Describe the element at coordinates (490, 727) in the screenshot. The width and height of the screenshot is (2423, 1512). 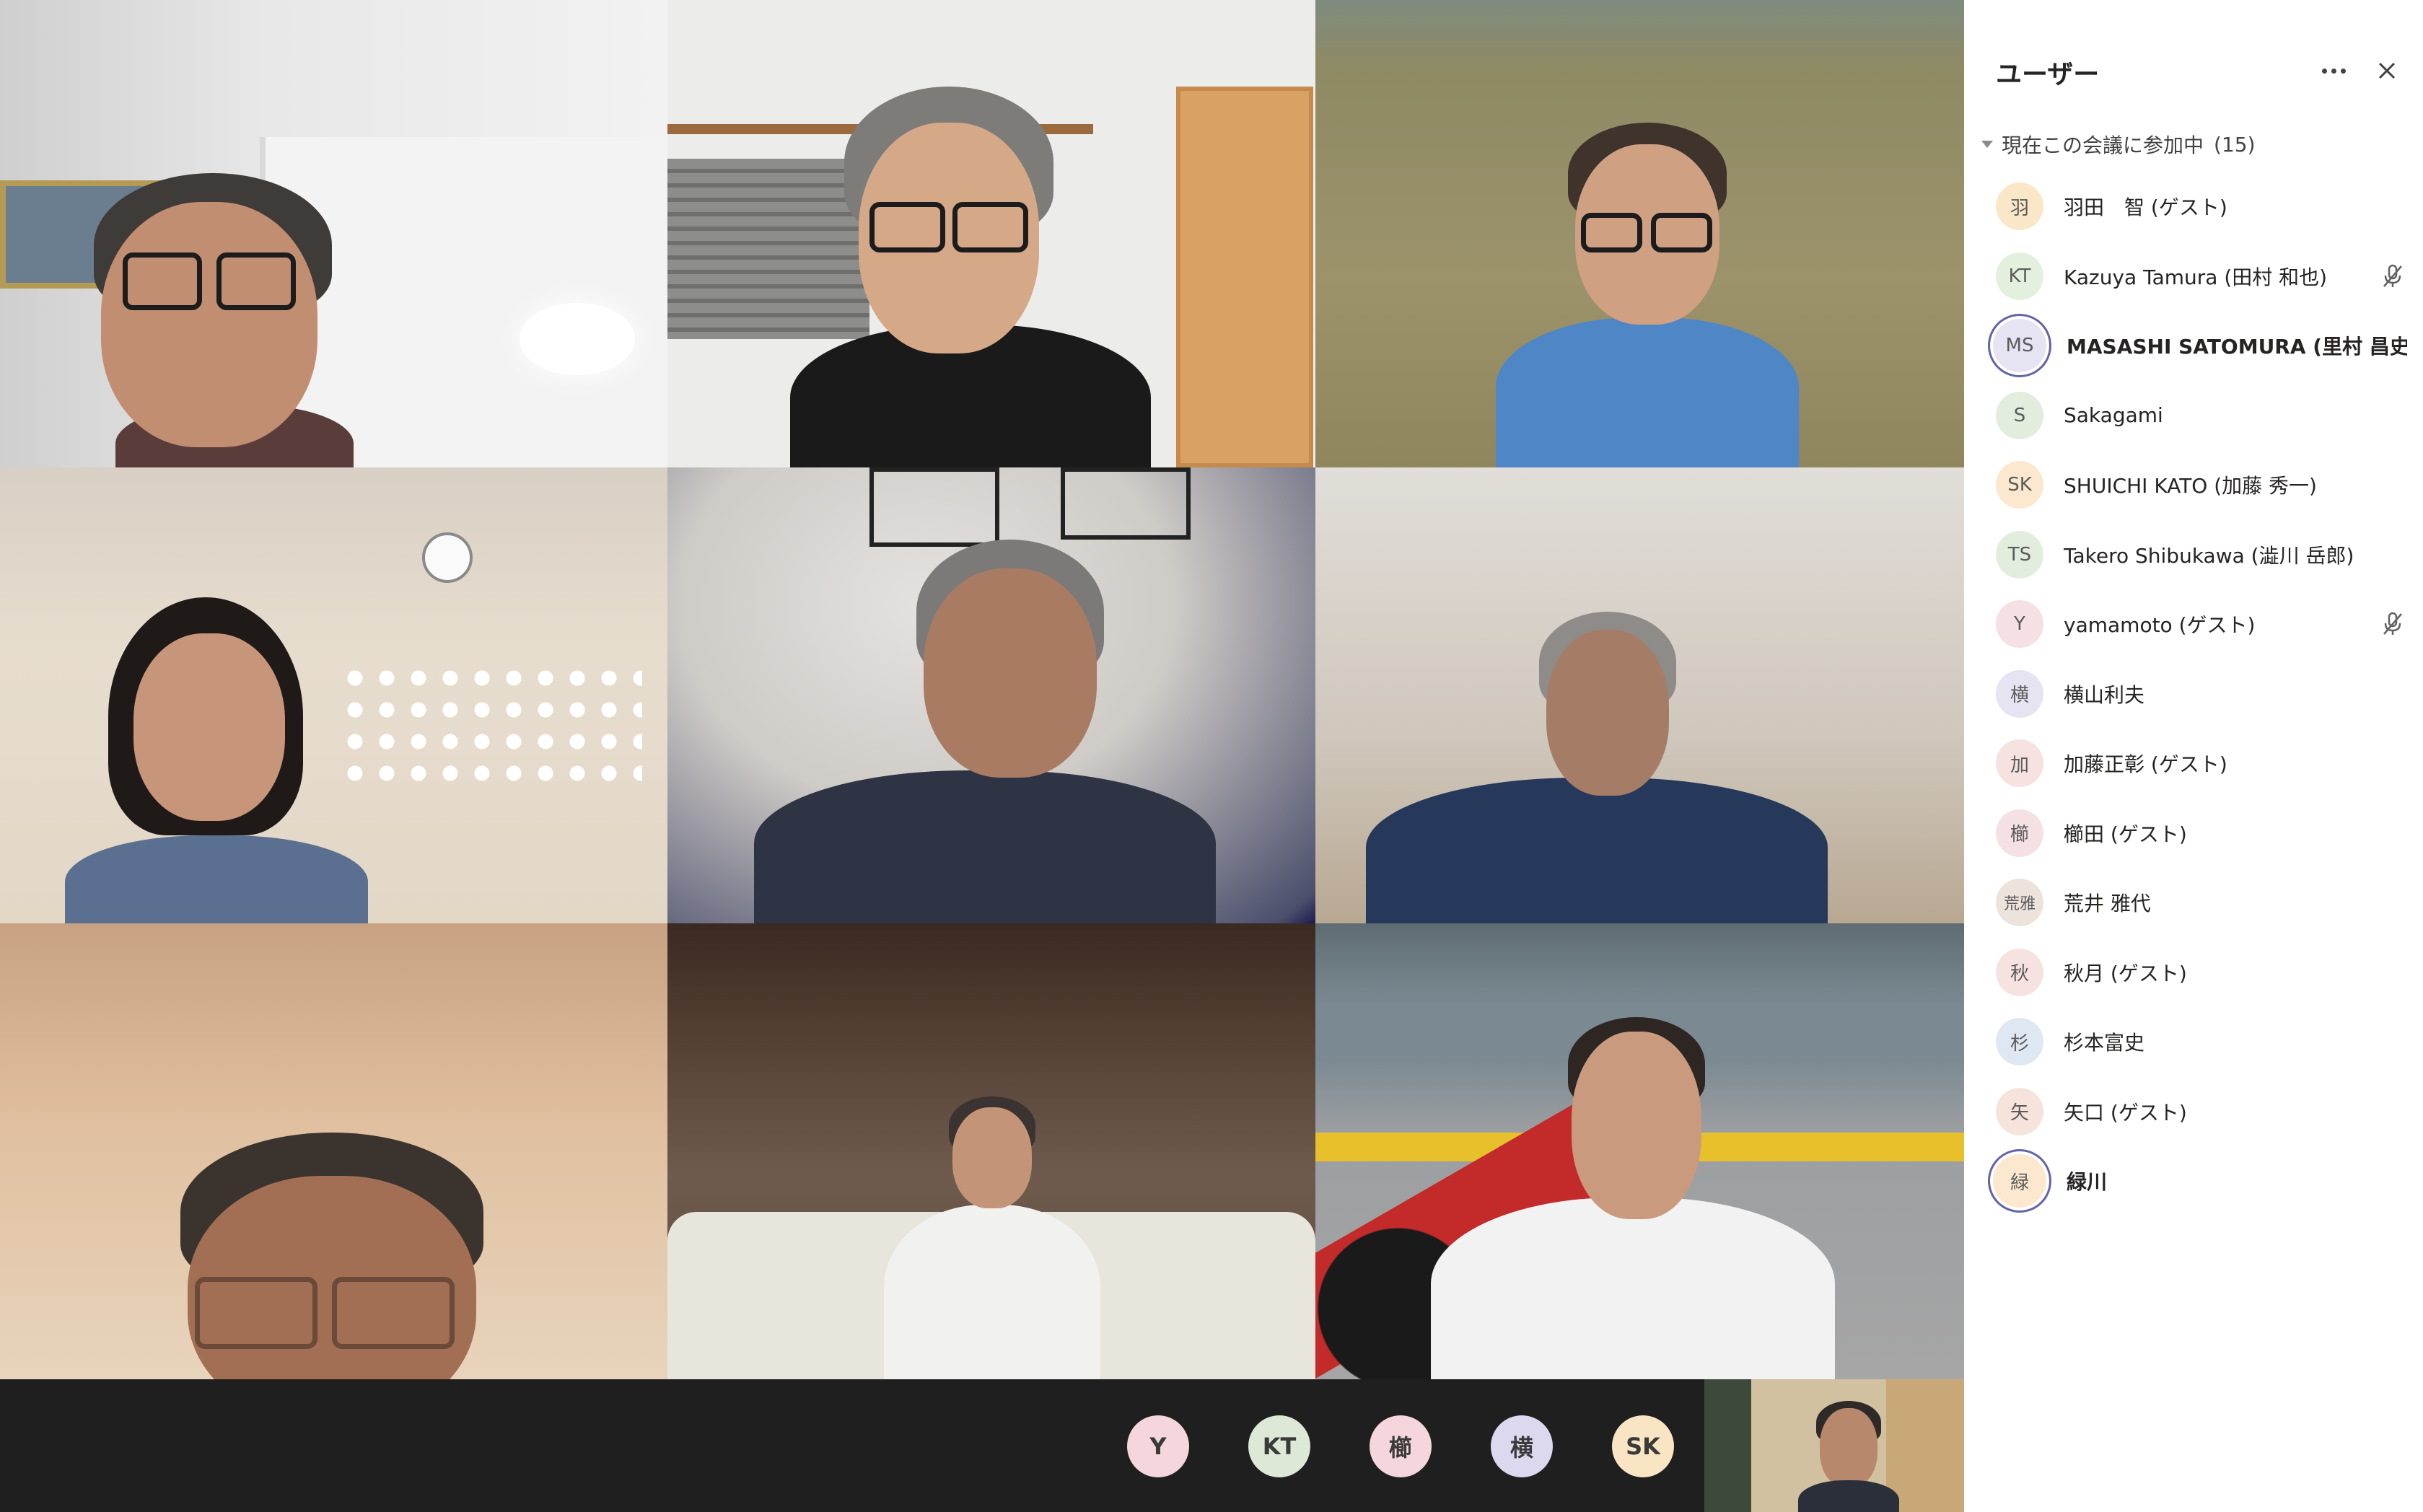
I see `wall-decoration` at that location.